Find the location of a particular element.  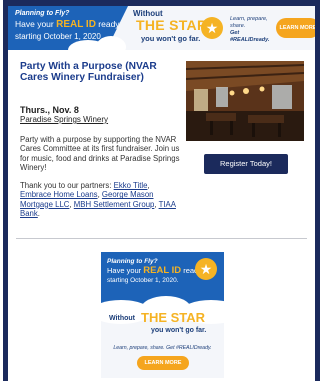

banner-learn-text: Learn, prepare, share. Get #REALIDready. is located at coordinates (253, 30).